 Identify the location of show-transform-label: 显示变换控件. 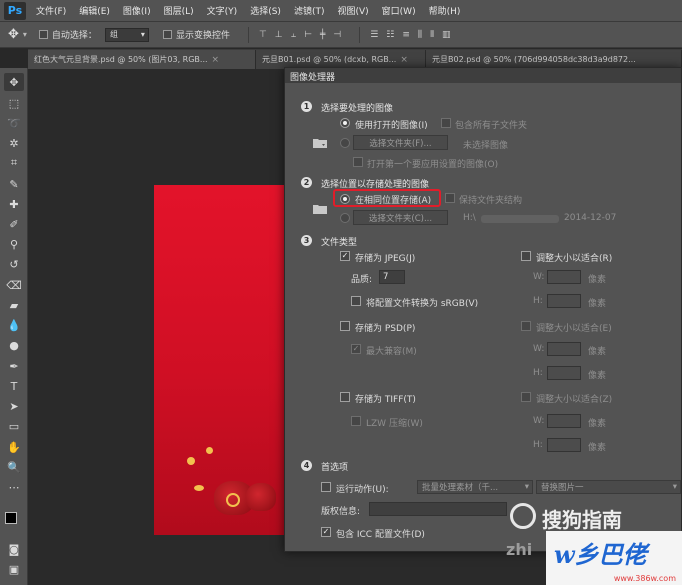
(202, 36).